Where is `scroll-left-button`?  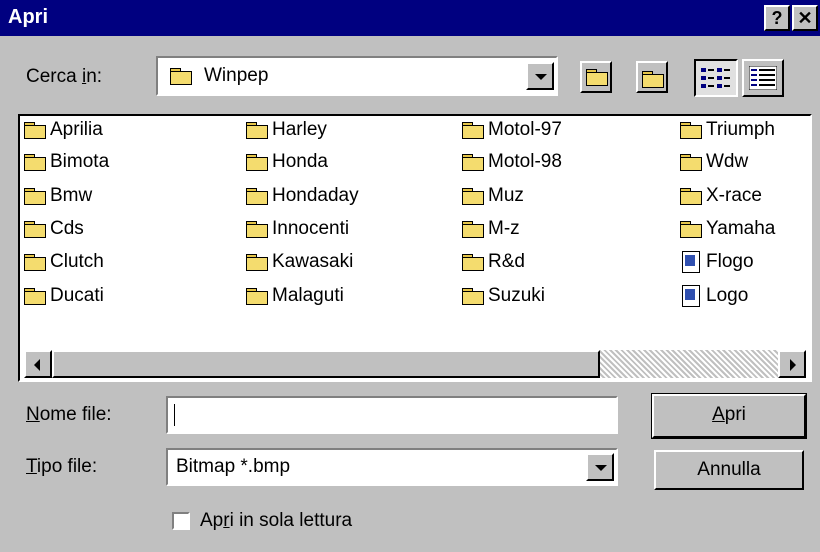 scroll-left-button is located at coordinates (38, 364).